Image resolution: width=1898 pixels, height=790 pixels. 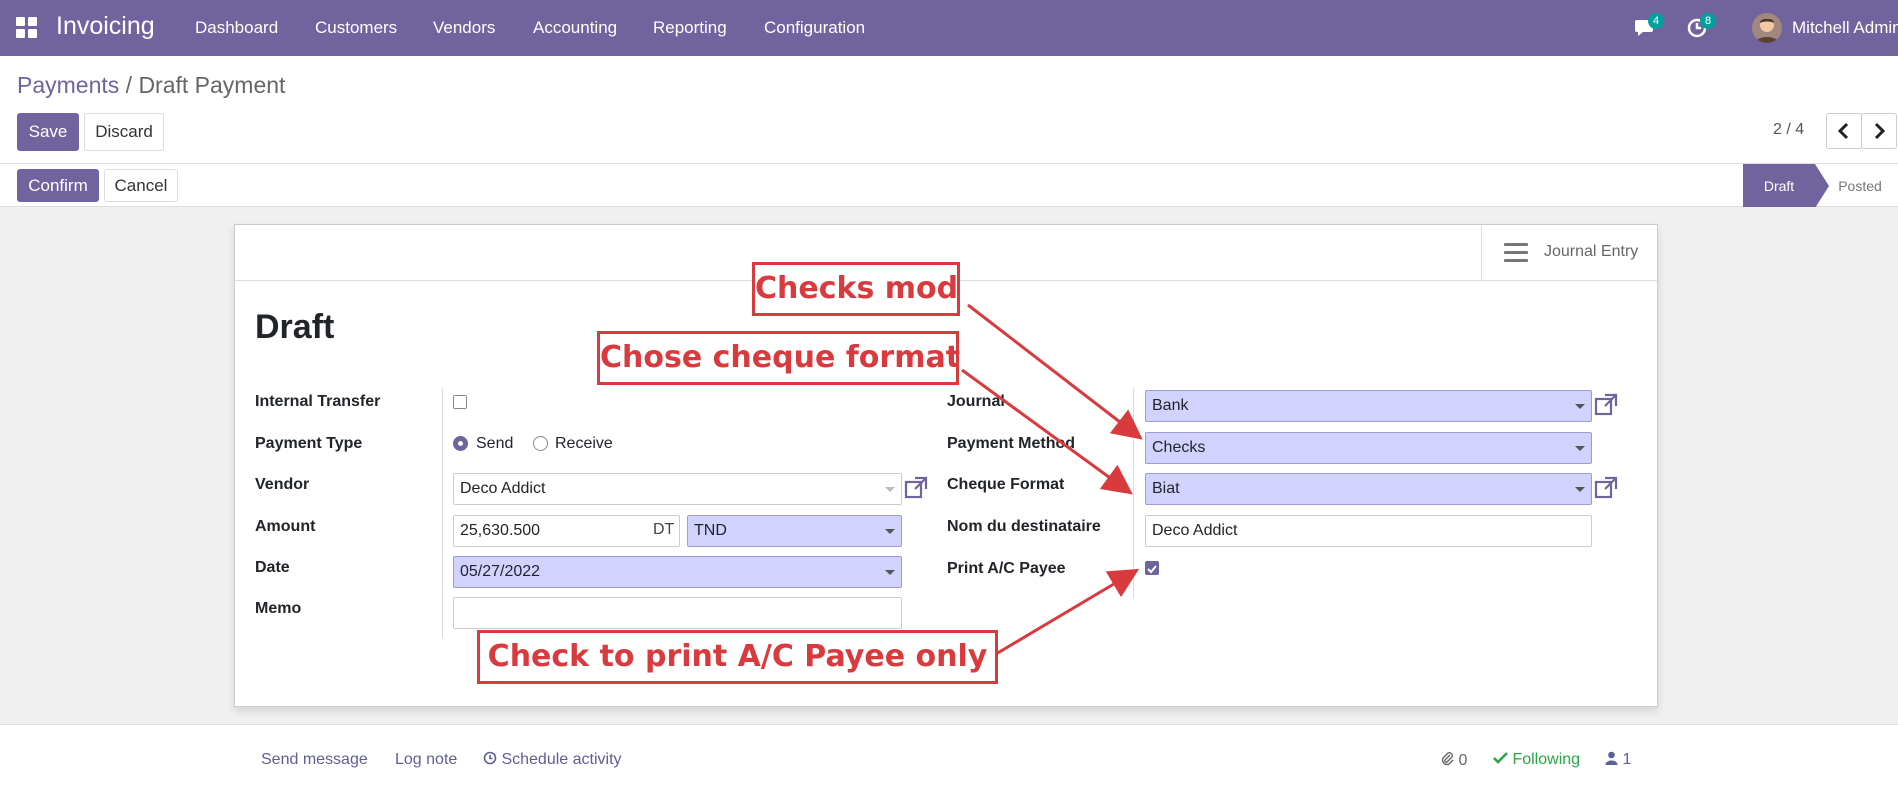 What do you see at coordinates (737, 657) in the screenshot?
I see `annotation-check-to-print: Check to print A/C Payee only` at bounding box center [737, 657].